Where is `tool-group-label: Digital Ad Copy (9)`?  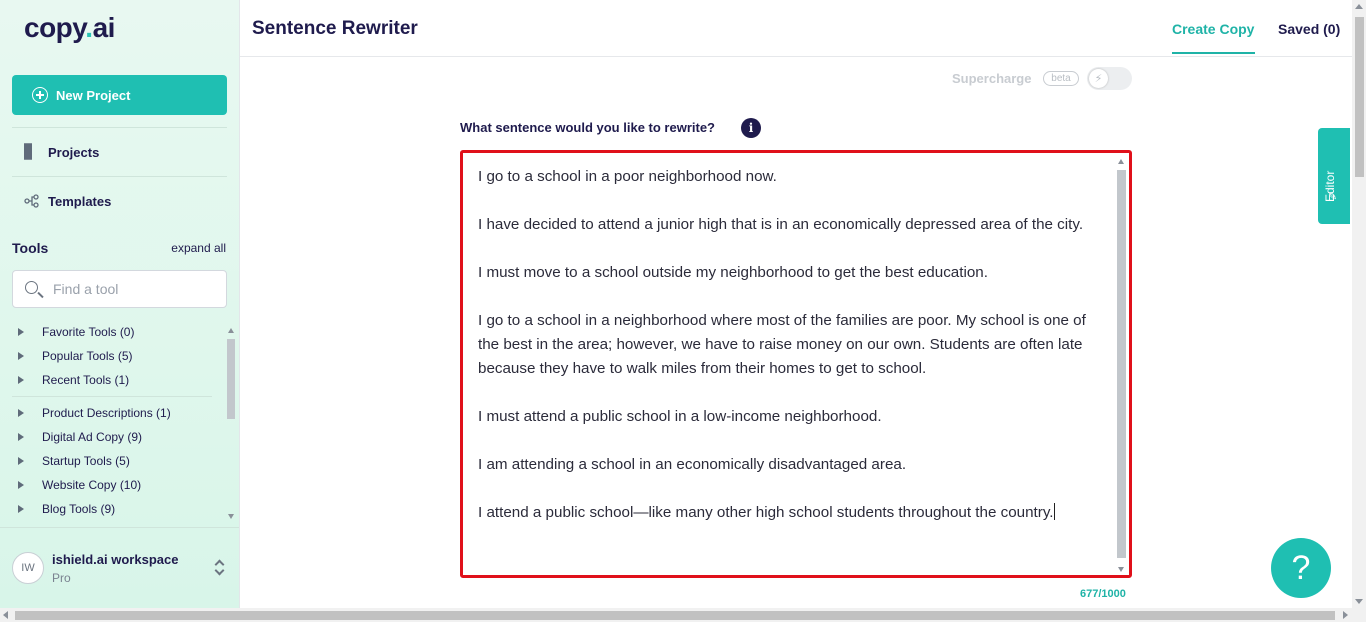
tool-group-label: Digital Ad Copy (9) is located at coordinates (92, 437).